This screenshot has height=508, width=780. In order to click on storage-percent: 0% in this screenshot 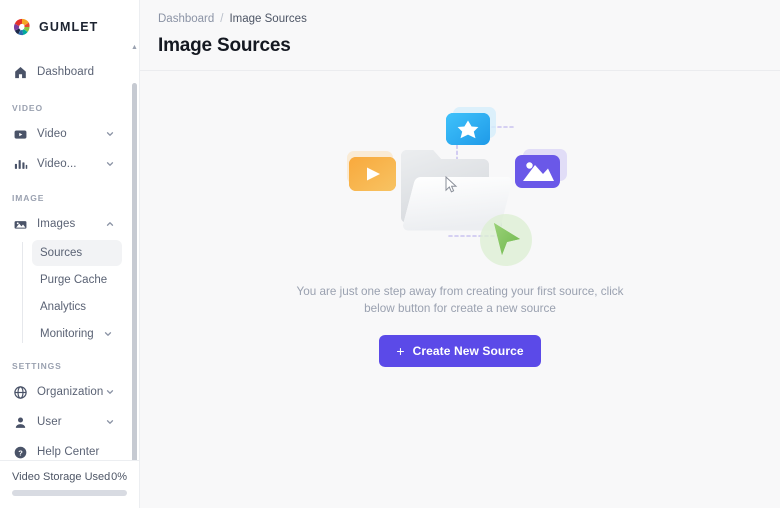, I will do `click(119, 477)`.